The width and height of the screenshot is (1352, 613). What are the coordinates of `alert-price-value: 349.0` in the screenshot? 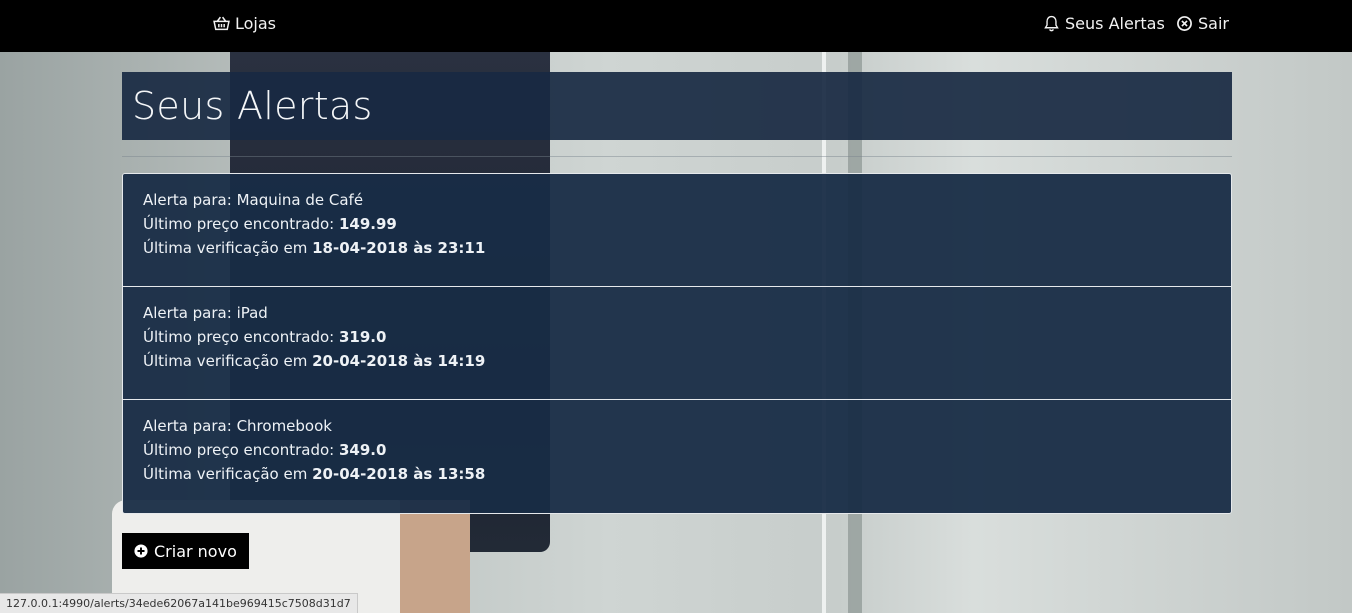 It's located at (362, 450).